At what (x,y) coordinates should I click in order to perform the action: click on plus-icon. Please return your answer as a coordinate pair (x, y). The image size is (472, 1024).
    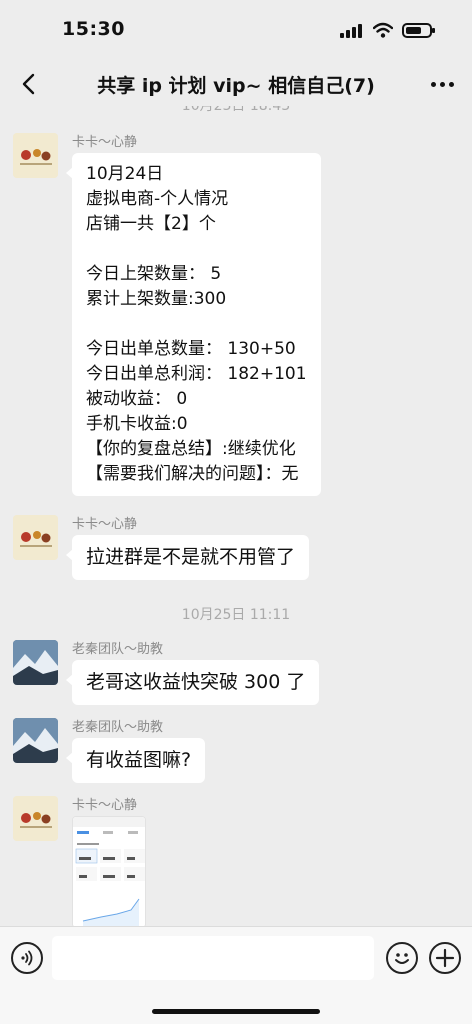
    Looking at the image, I should click on (445, 958).